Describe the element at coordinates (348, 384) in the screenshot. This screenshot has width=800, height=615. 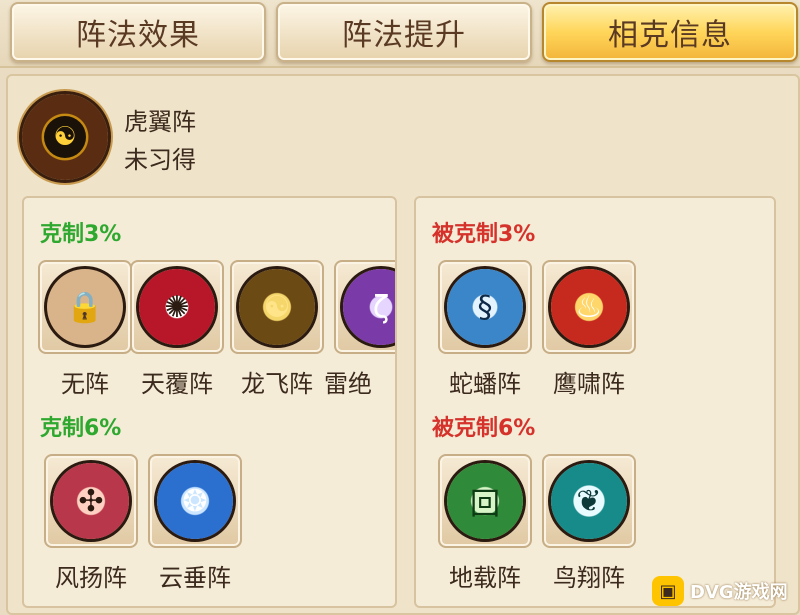
I see `slot-label: 雷绝` at that location.